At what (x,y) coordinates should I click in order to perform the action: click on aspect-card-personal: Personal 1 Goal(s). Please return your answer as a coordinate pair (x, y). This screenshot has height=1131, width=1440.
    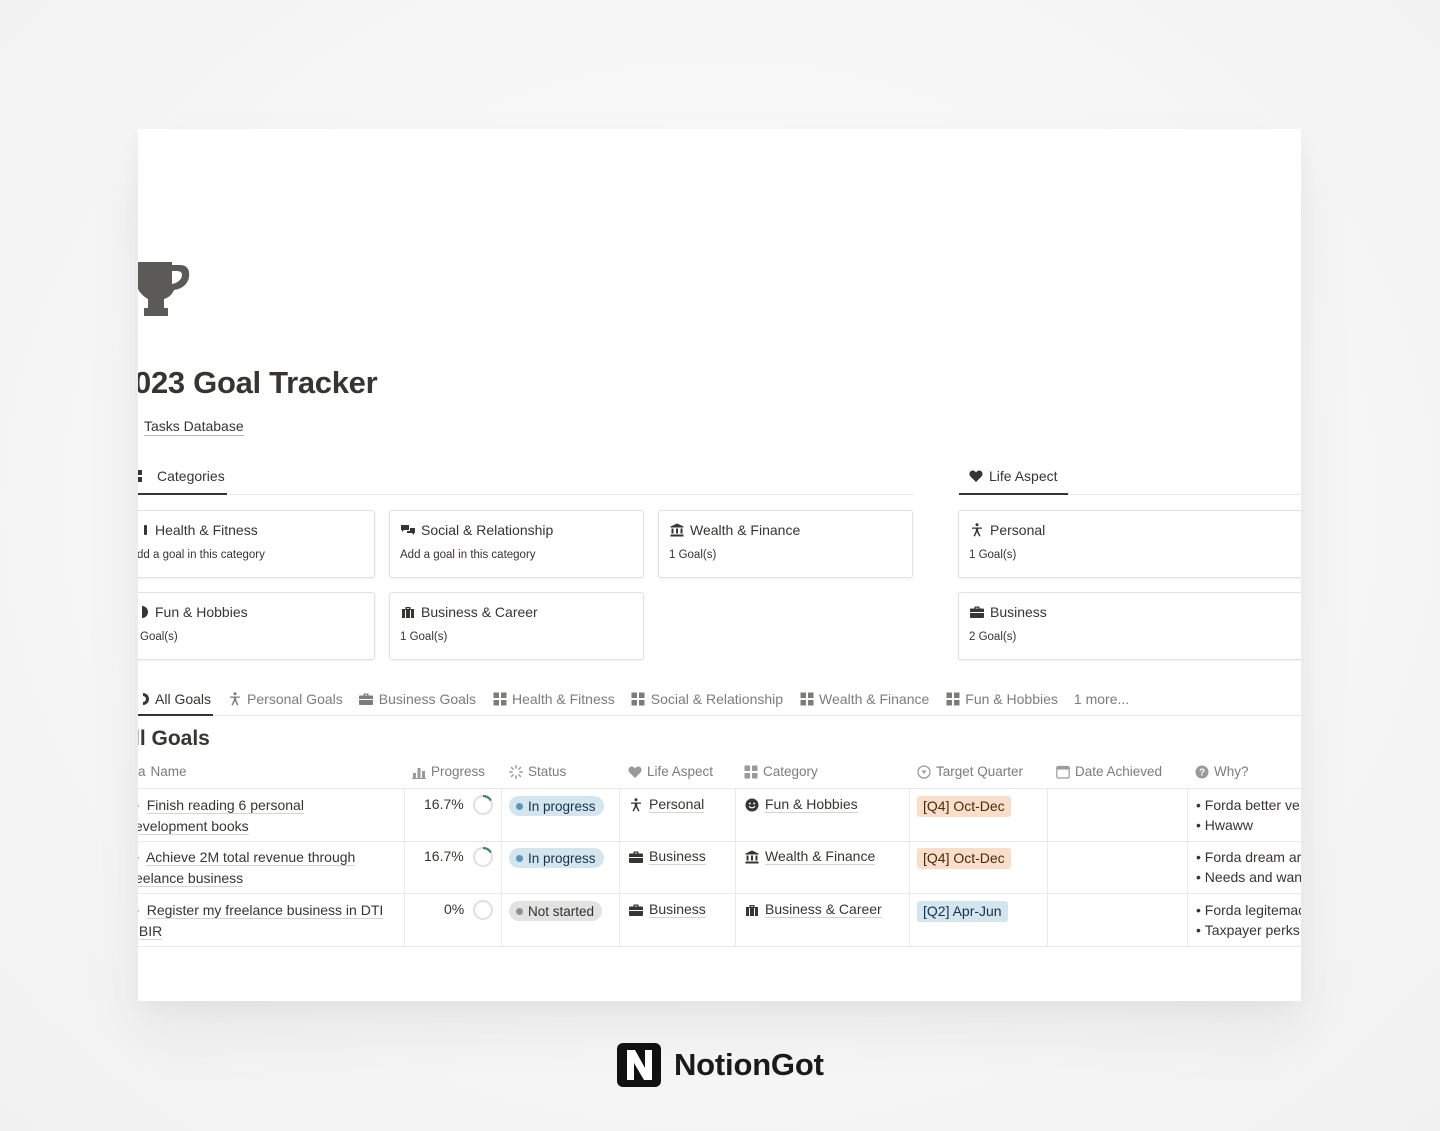
    Looking at the image, I should click on (1129, 544).